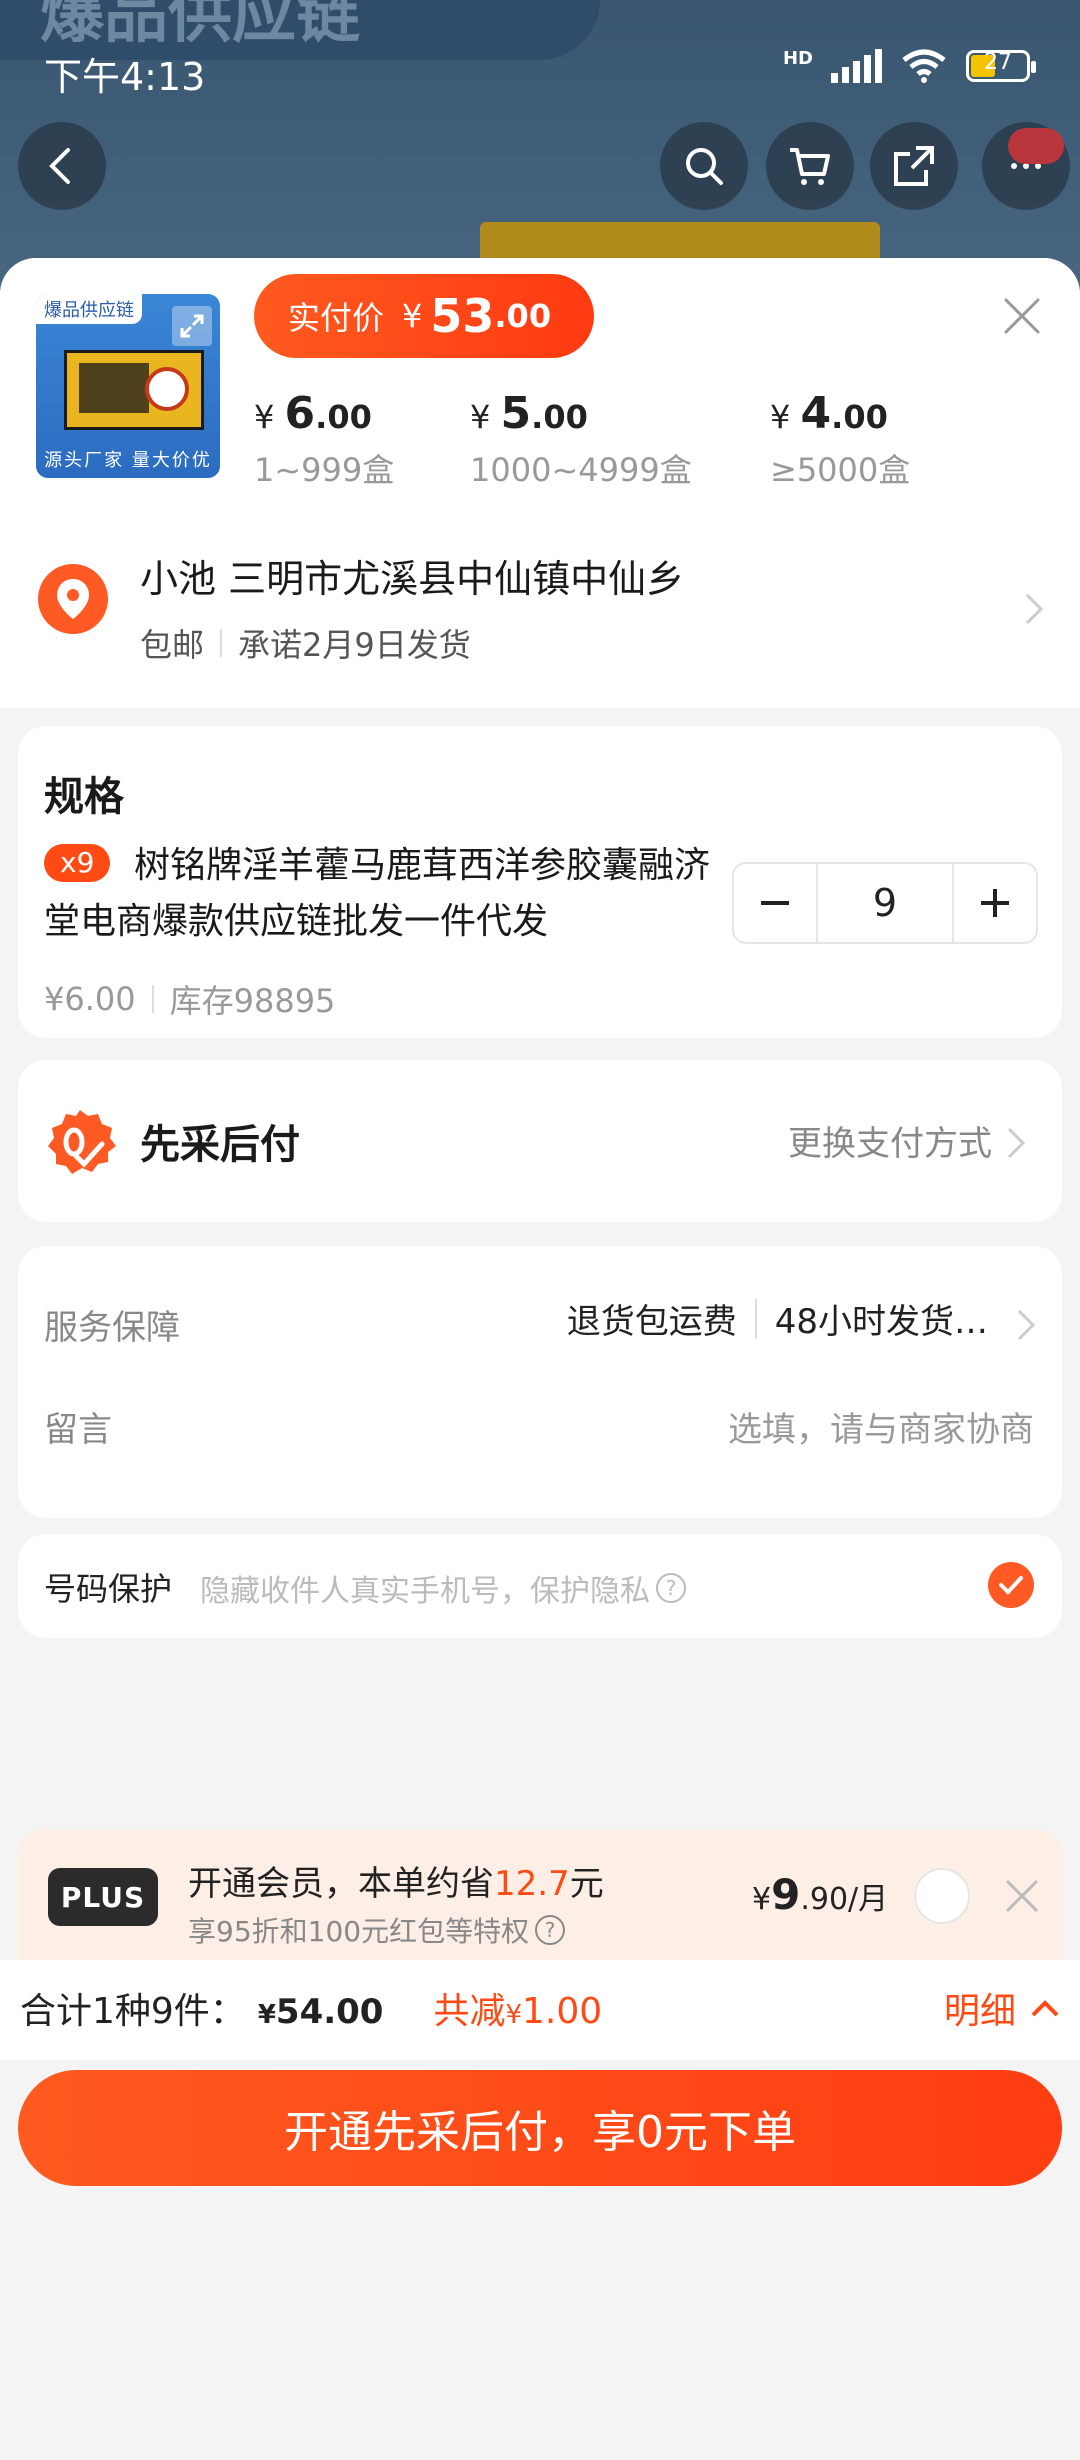 The height and width of the screenshot is (2460, 1080). Describe the element at coordinates (651, 1322) in the screenshot. I see `return-shipping-guarantee: 退货包运费` at that location.